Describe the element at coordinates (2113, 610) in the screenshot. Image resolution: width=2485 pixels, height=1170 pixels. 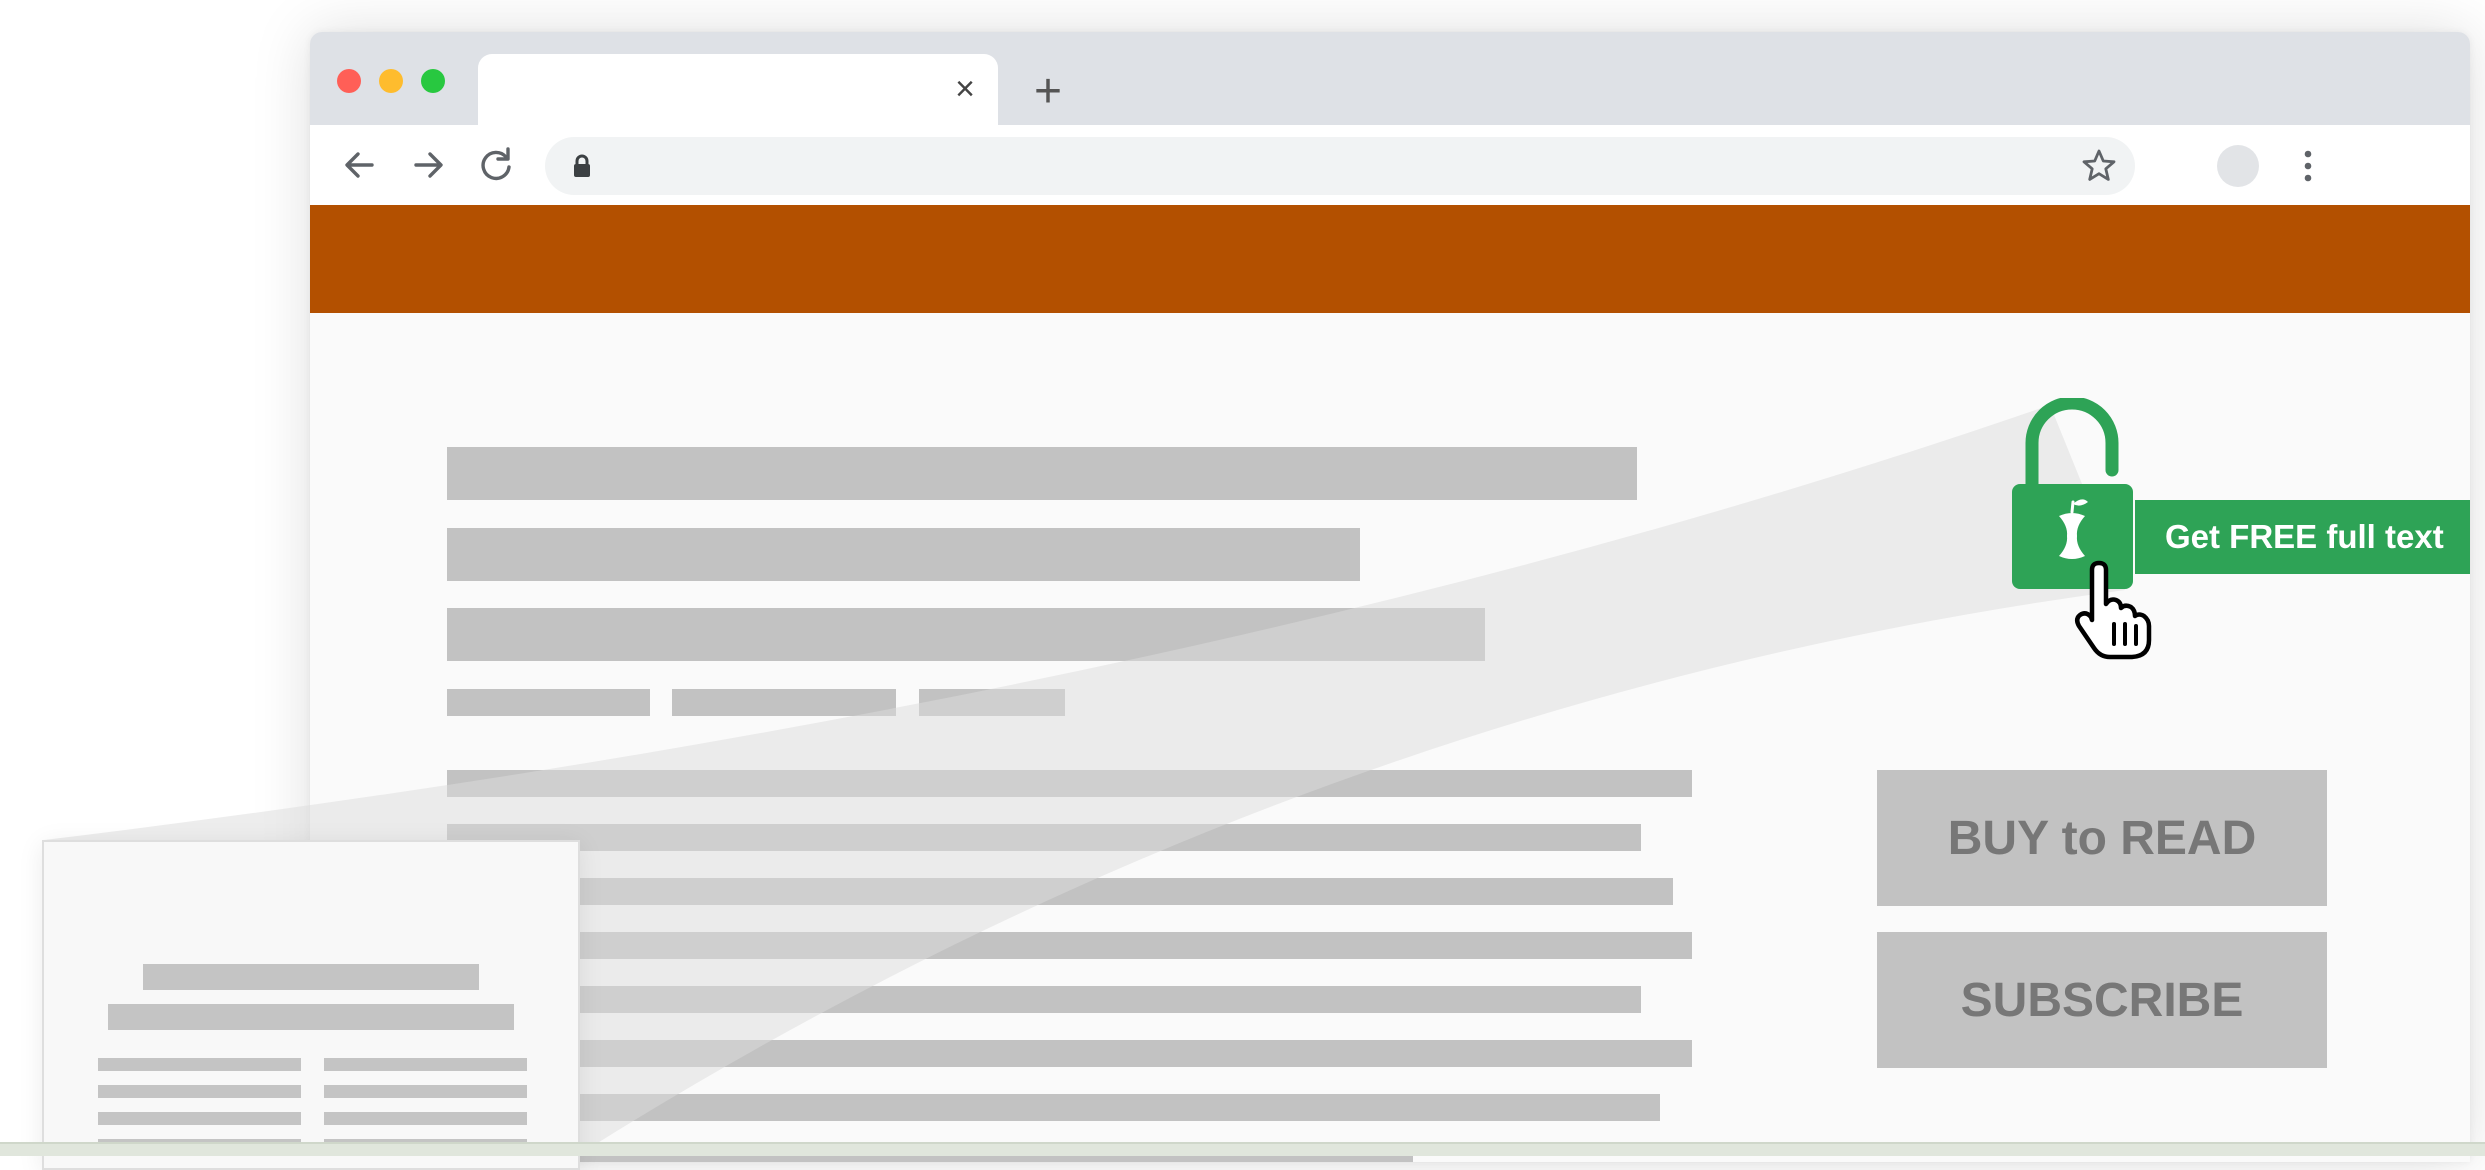
I see `hand-pointer-icon` at that location.